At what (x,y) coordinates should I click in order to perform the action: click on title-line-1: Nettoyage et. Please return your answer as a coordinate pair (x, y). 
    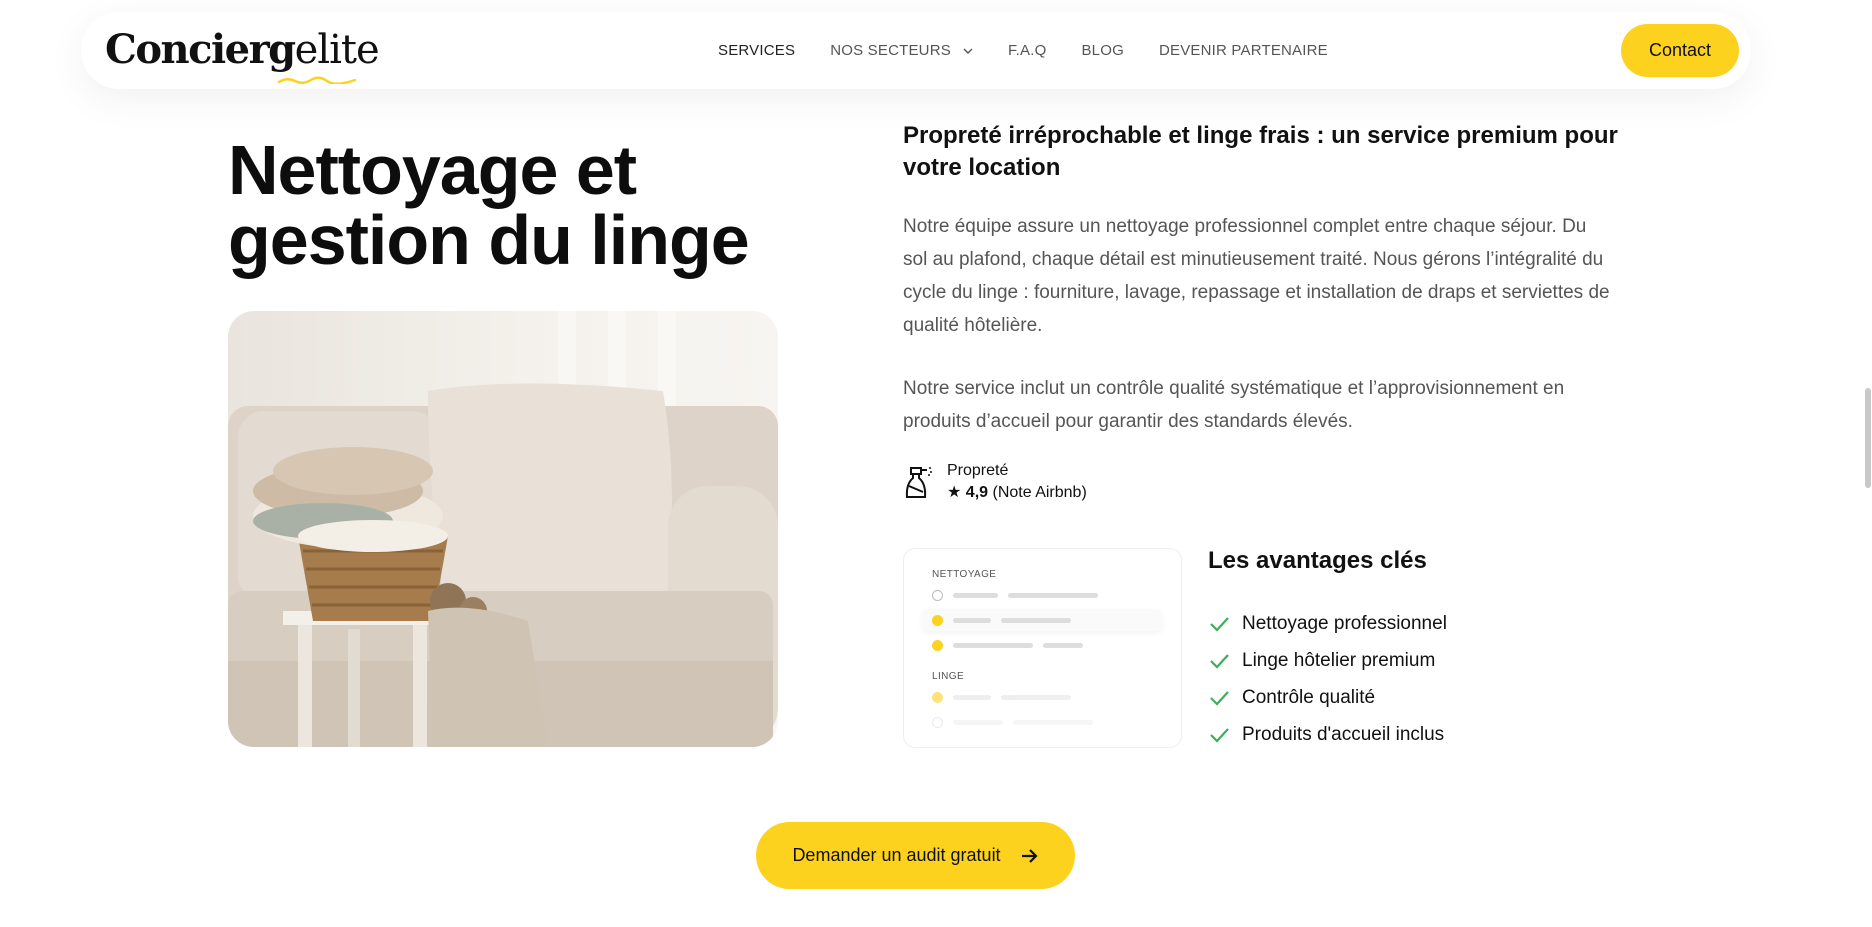
    Looking at the image, I should click on (432, 170).